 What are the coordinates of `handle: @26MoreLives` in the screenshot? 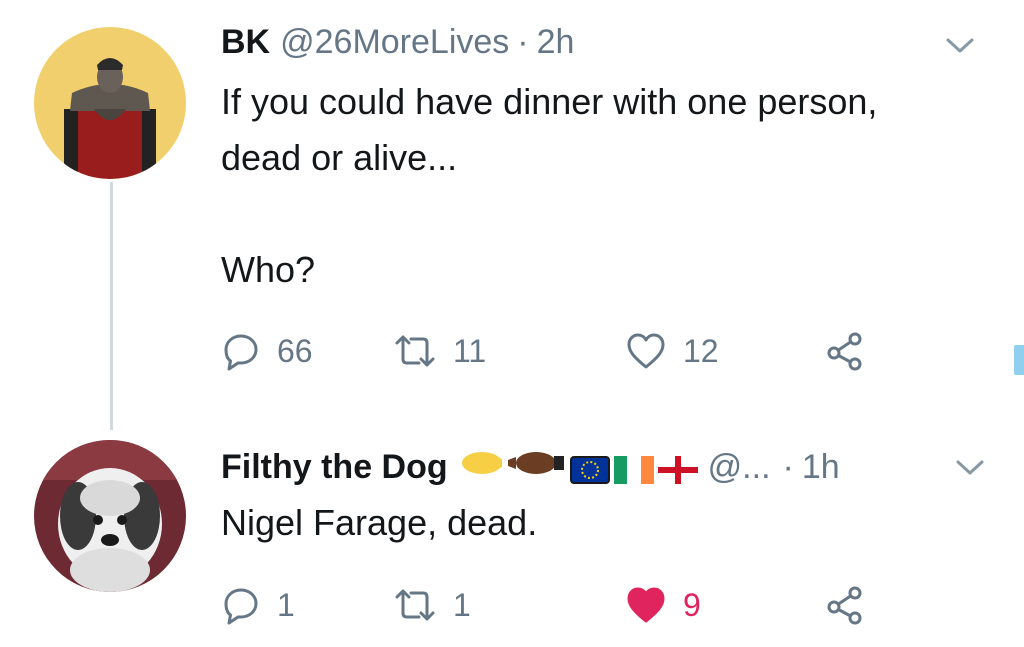 It's located at (394, 42).